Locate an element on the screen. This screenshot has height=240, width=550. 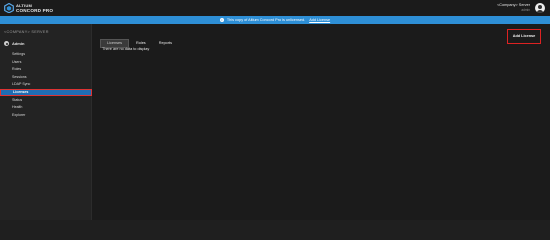
user-avatar-icon is located at coordinates (540, 8).